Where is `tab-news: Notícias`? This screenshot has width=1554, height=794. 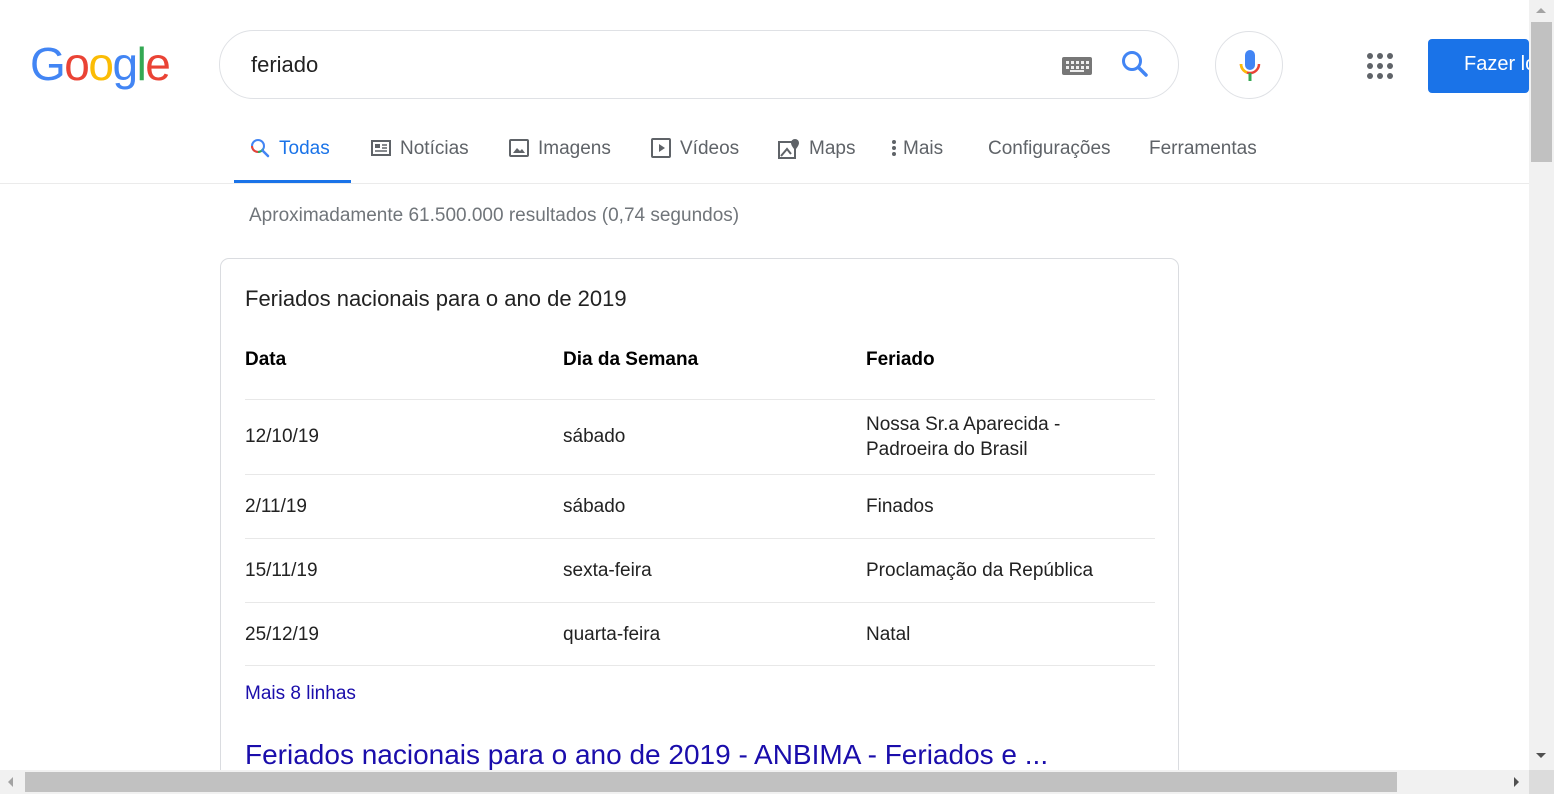
tab-news: Notícias is located at coordinates (420, 156).